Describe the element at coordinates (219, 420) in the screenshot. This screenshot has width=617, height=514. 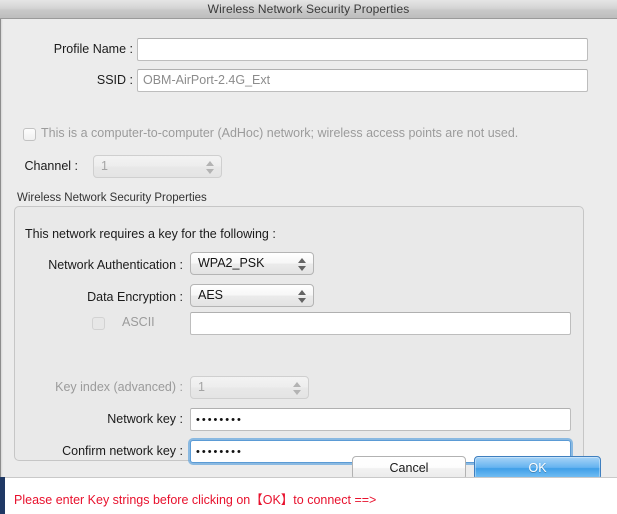
I see `network-key-value: ••••••••` at that location.